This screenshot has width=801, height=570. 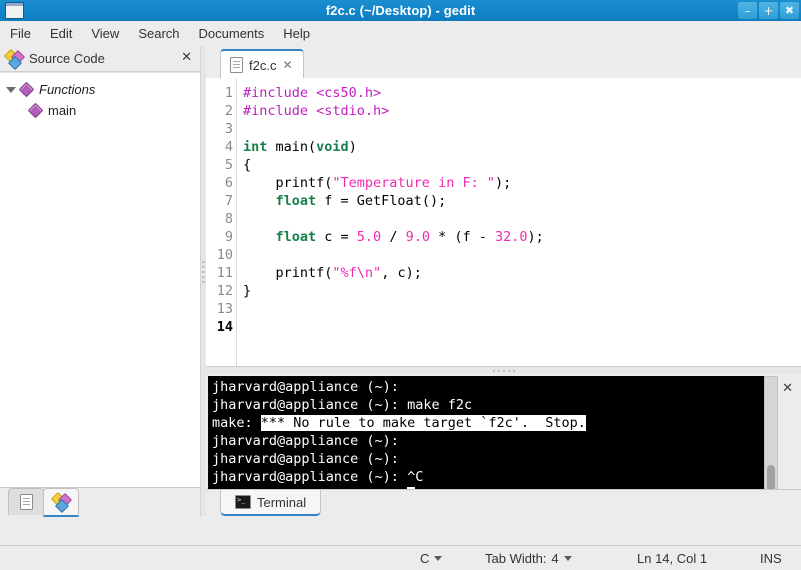 I want to click on line-number: 2, so click(x=228, y=111).